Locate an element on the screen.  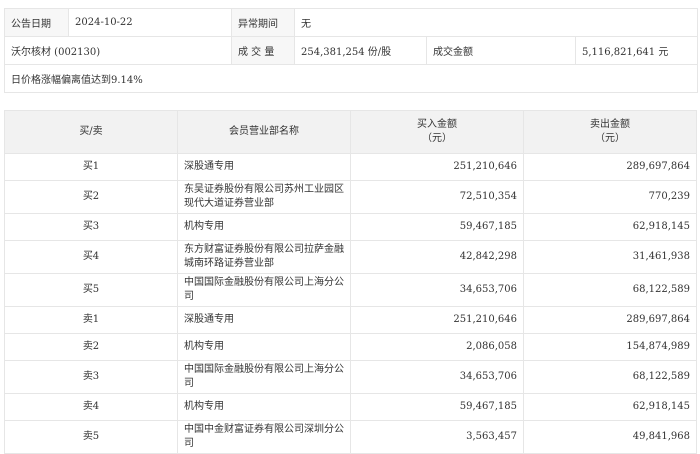
table-row: 卖3 中国国际金融股份有限公司上海分公司 34,653,706 68,122,589 is located at coordinates (350, 377).